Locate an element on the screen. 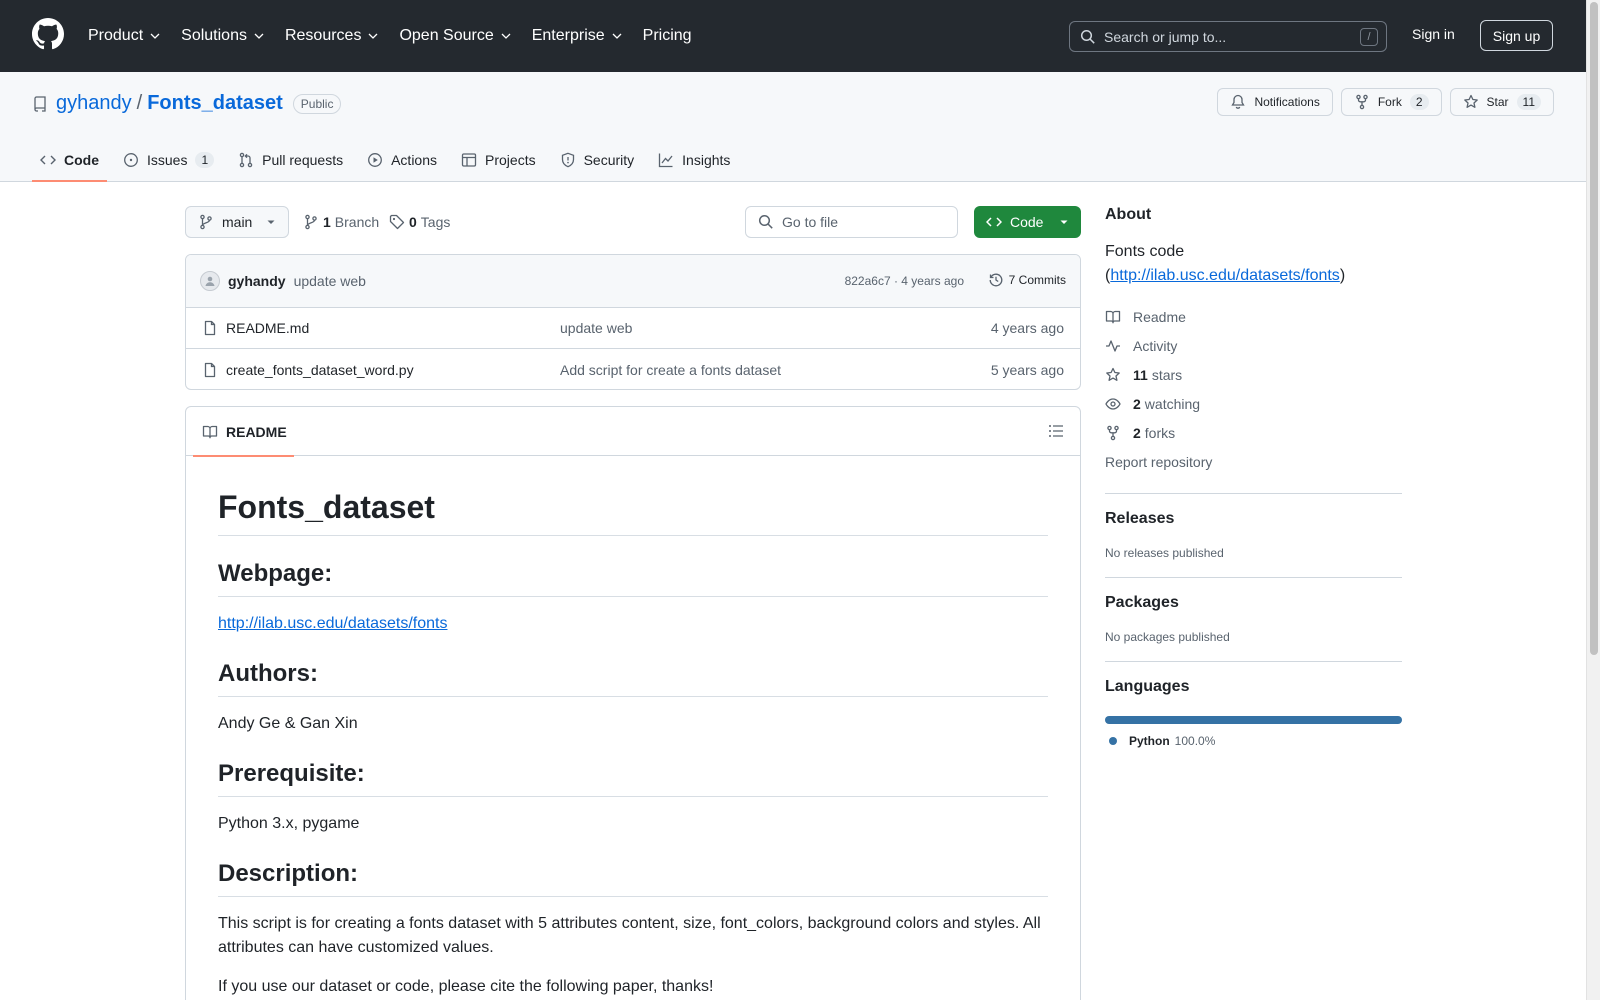  commit-message-link: update web is located at coordinates (330, 281).